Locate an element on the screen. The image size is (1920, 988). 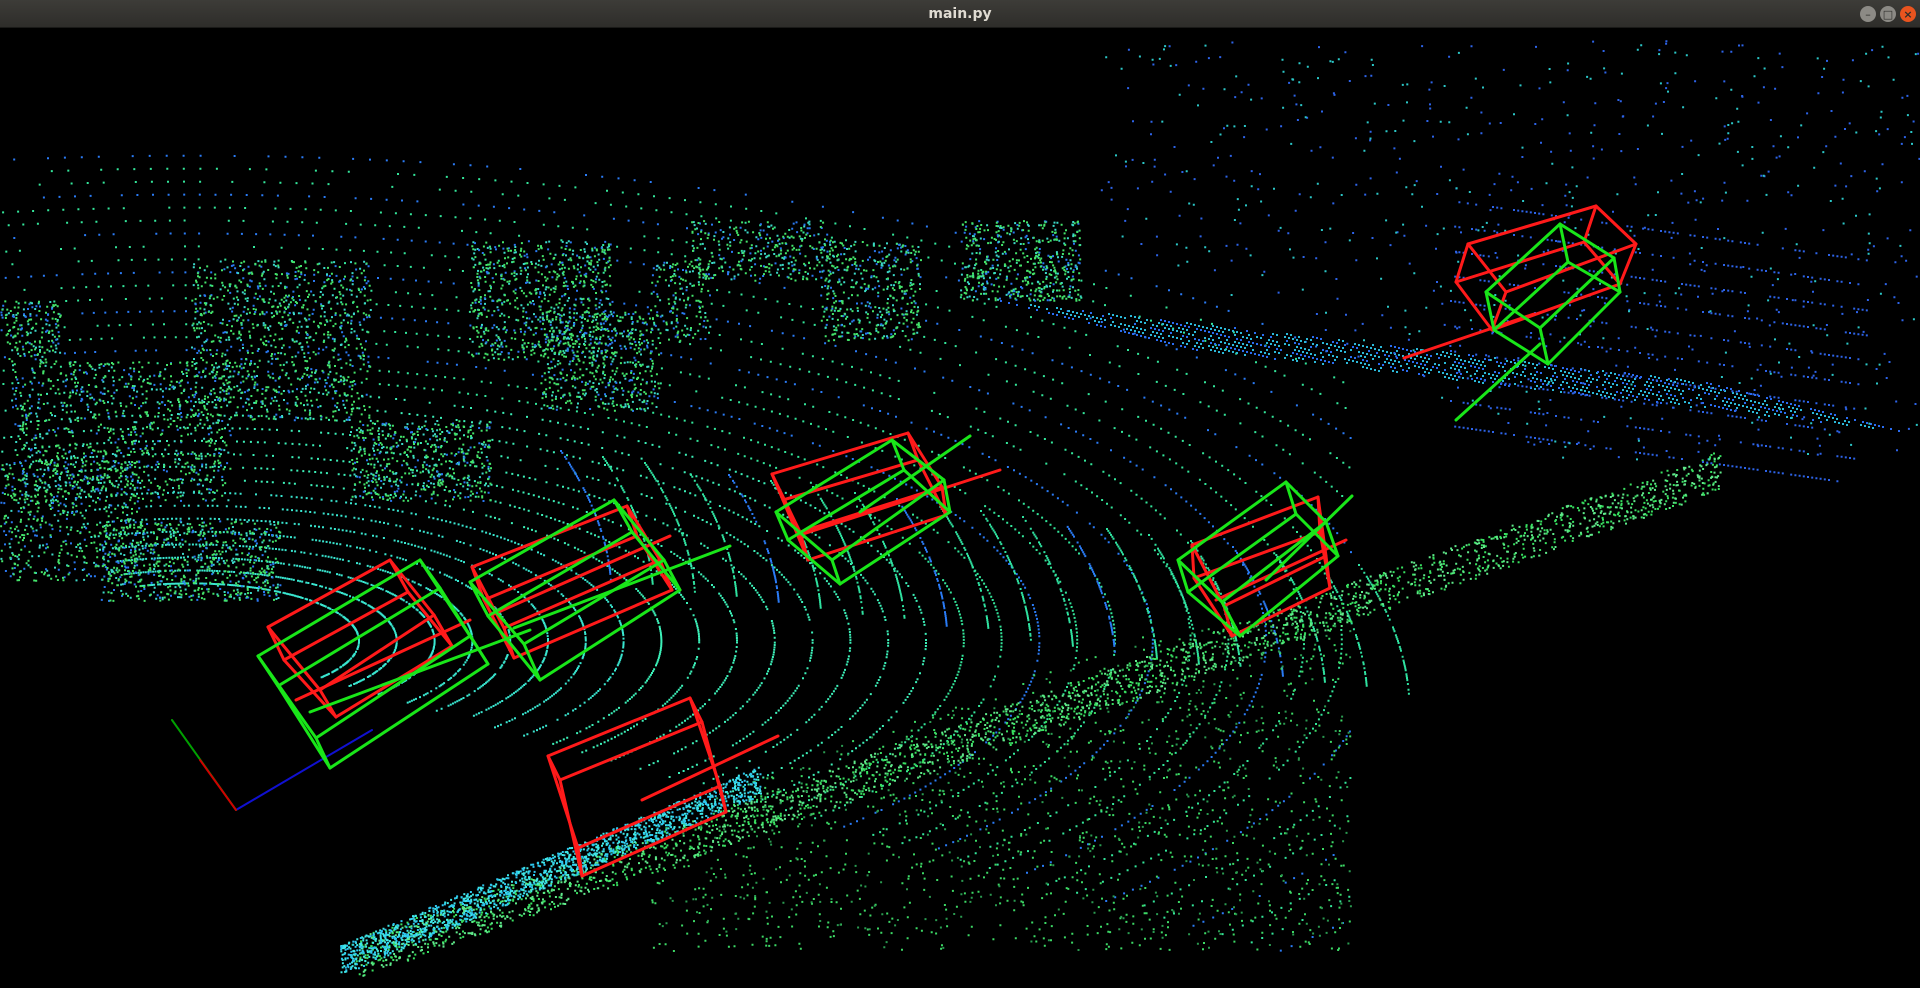
minimize-icon: – is located at coordinates (1868, 14).